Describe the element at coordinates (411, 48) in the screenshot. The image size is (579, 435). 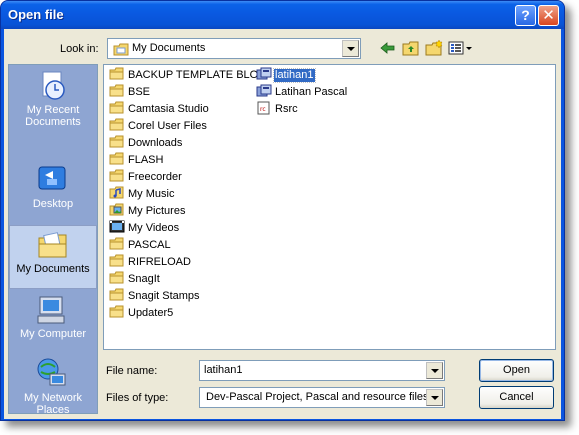
I see `up-one-level-icon` at that location.